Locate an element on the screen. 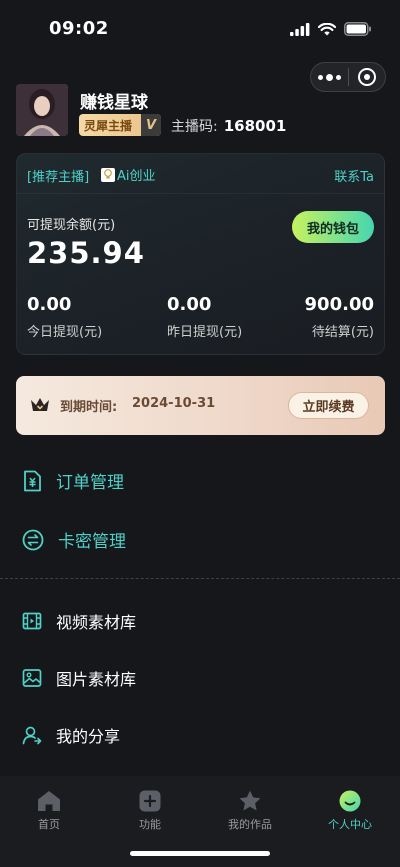 This screenshot has height=867, width=400. home-indicator is located at coordinates (200, 853).